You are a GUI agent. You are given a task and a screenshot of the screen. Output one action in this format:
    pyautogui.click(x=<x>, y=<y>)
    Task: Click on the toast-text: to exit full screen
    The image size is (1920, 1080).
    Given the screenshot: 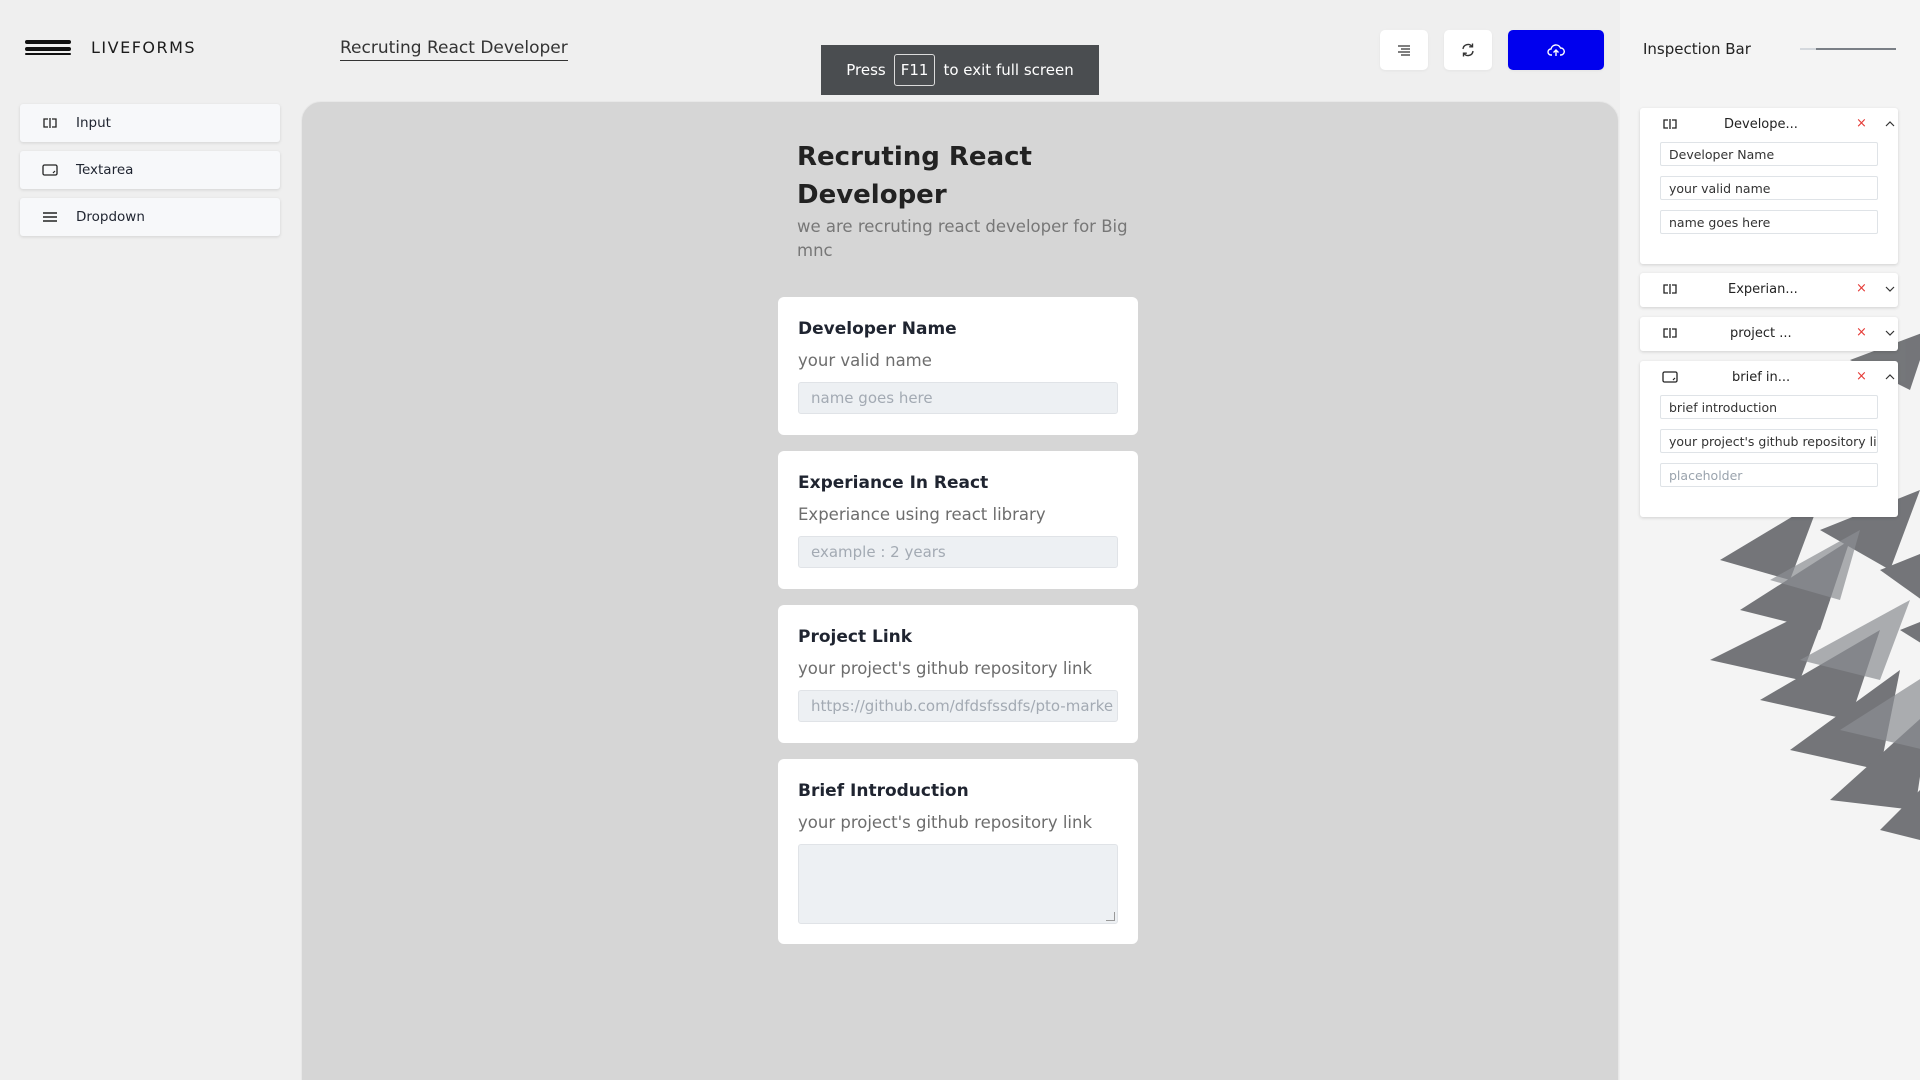 What is the action you would take?
    pyautogui.click(x=1008, y=70)
    